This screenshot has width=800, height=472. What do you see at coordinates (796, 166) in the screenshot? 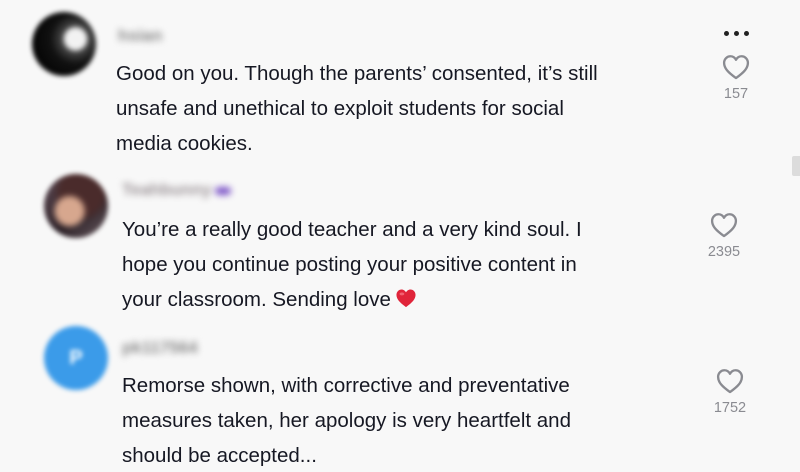
I see `scrollbar-thumb` at bounding box center [796, 166].